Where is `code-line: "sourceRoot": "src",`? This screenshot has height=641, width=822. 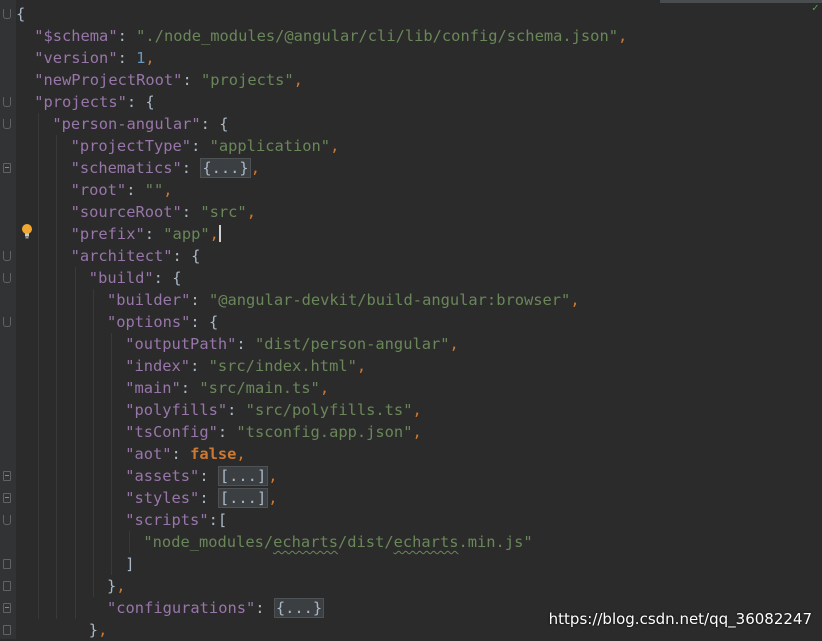
code-line: "sourceRoot": "src", is located at coordinates (163, 212).